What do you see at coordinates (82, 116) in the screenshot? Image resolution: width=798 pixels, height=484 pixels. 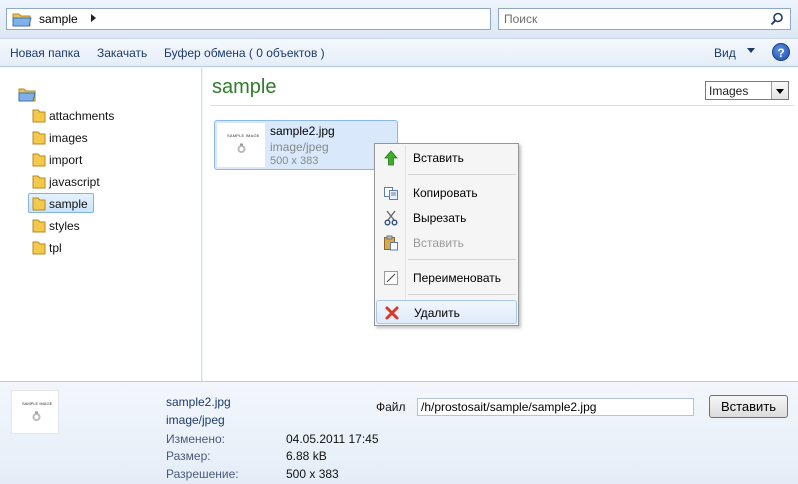 I see `tree-item-label: attachments` at bounding box center [82, 116].